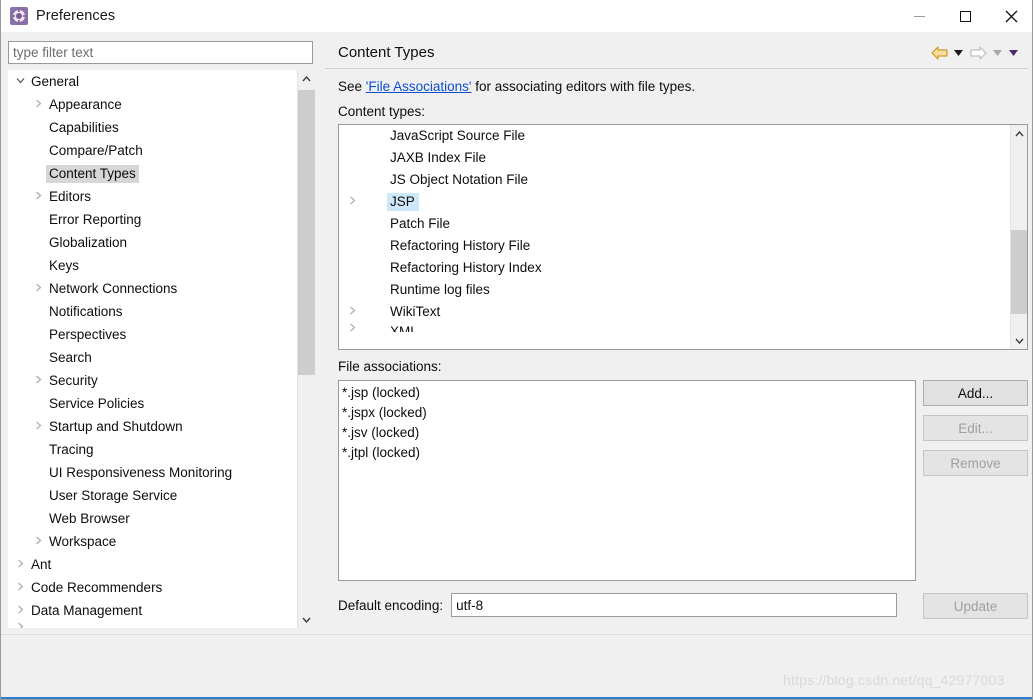 This screenshot has width=1033, height=700. I want to click on content-type-row: JAXB Index File, so click(683, 158).